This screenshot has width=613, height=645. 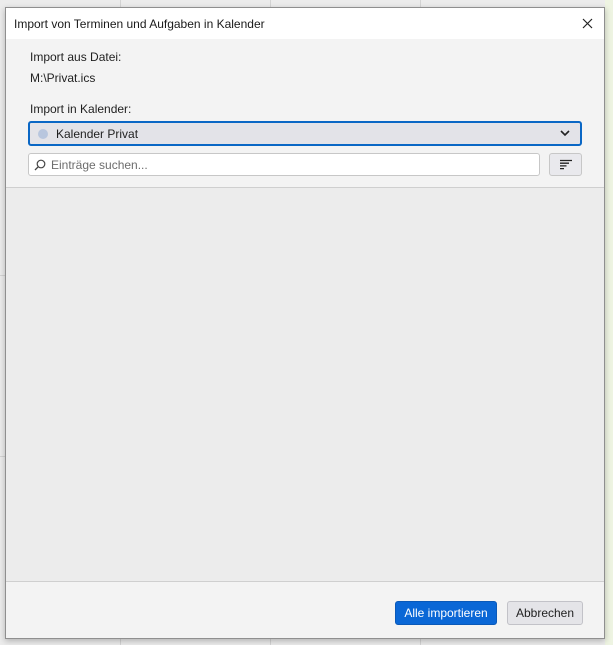 I want to click on background-strip, so click(x=609, y=322).